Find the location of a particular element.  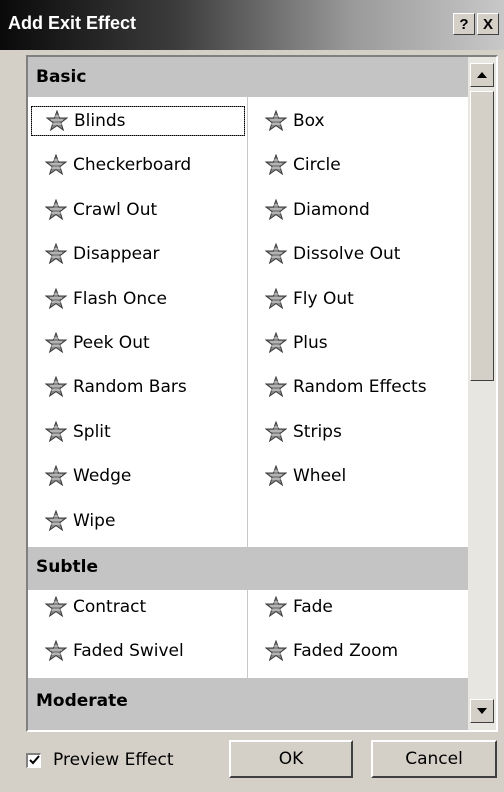

effect-label: Wheel is located at coordinates (320, 476).